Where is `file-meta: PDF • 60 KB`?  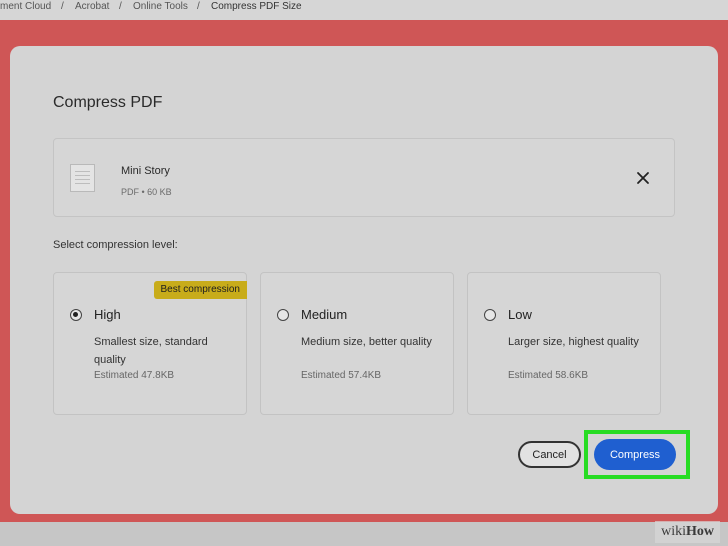 file-meta: PDF • 60 KB is located at coordinates (146, 192).